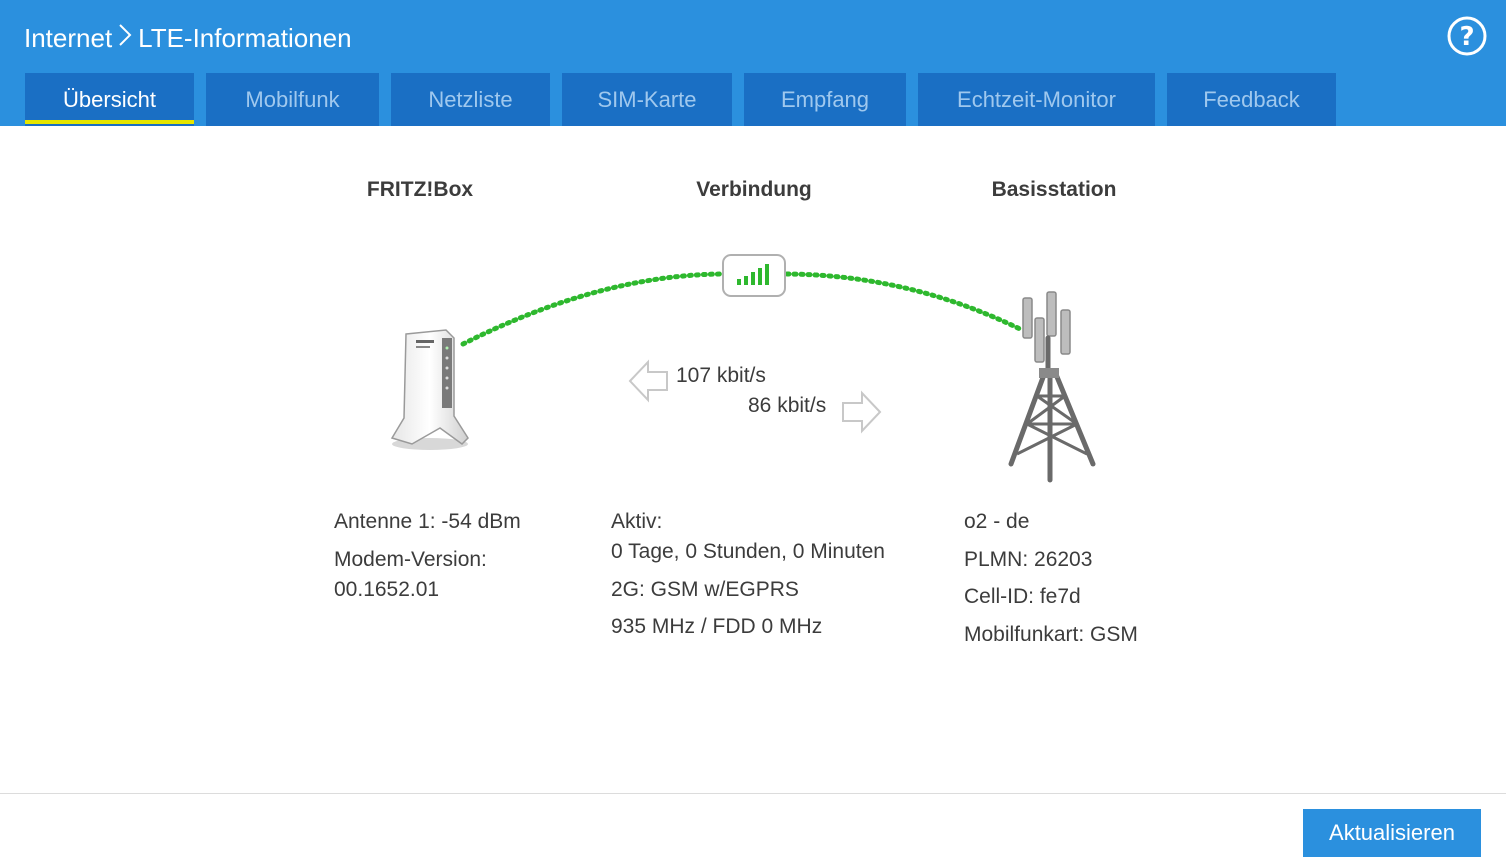 The height and width of the screenshot is (868, 1506). What do you see at coordinates (387, 589) in the screenshot?
I see `modem-version-value: 00.1652.01` at bounding box center [387, 589].